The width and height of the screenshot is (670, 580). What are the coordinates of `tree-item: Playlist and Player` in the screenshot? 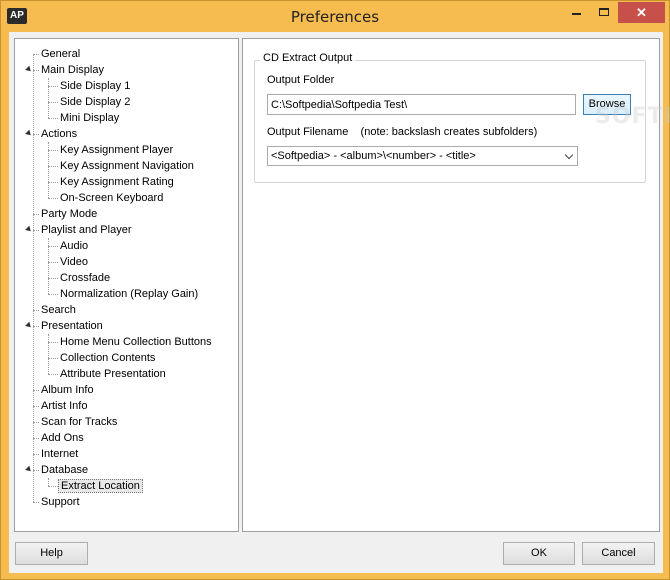 It's located at (86, 230).